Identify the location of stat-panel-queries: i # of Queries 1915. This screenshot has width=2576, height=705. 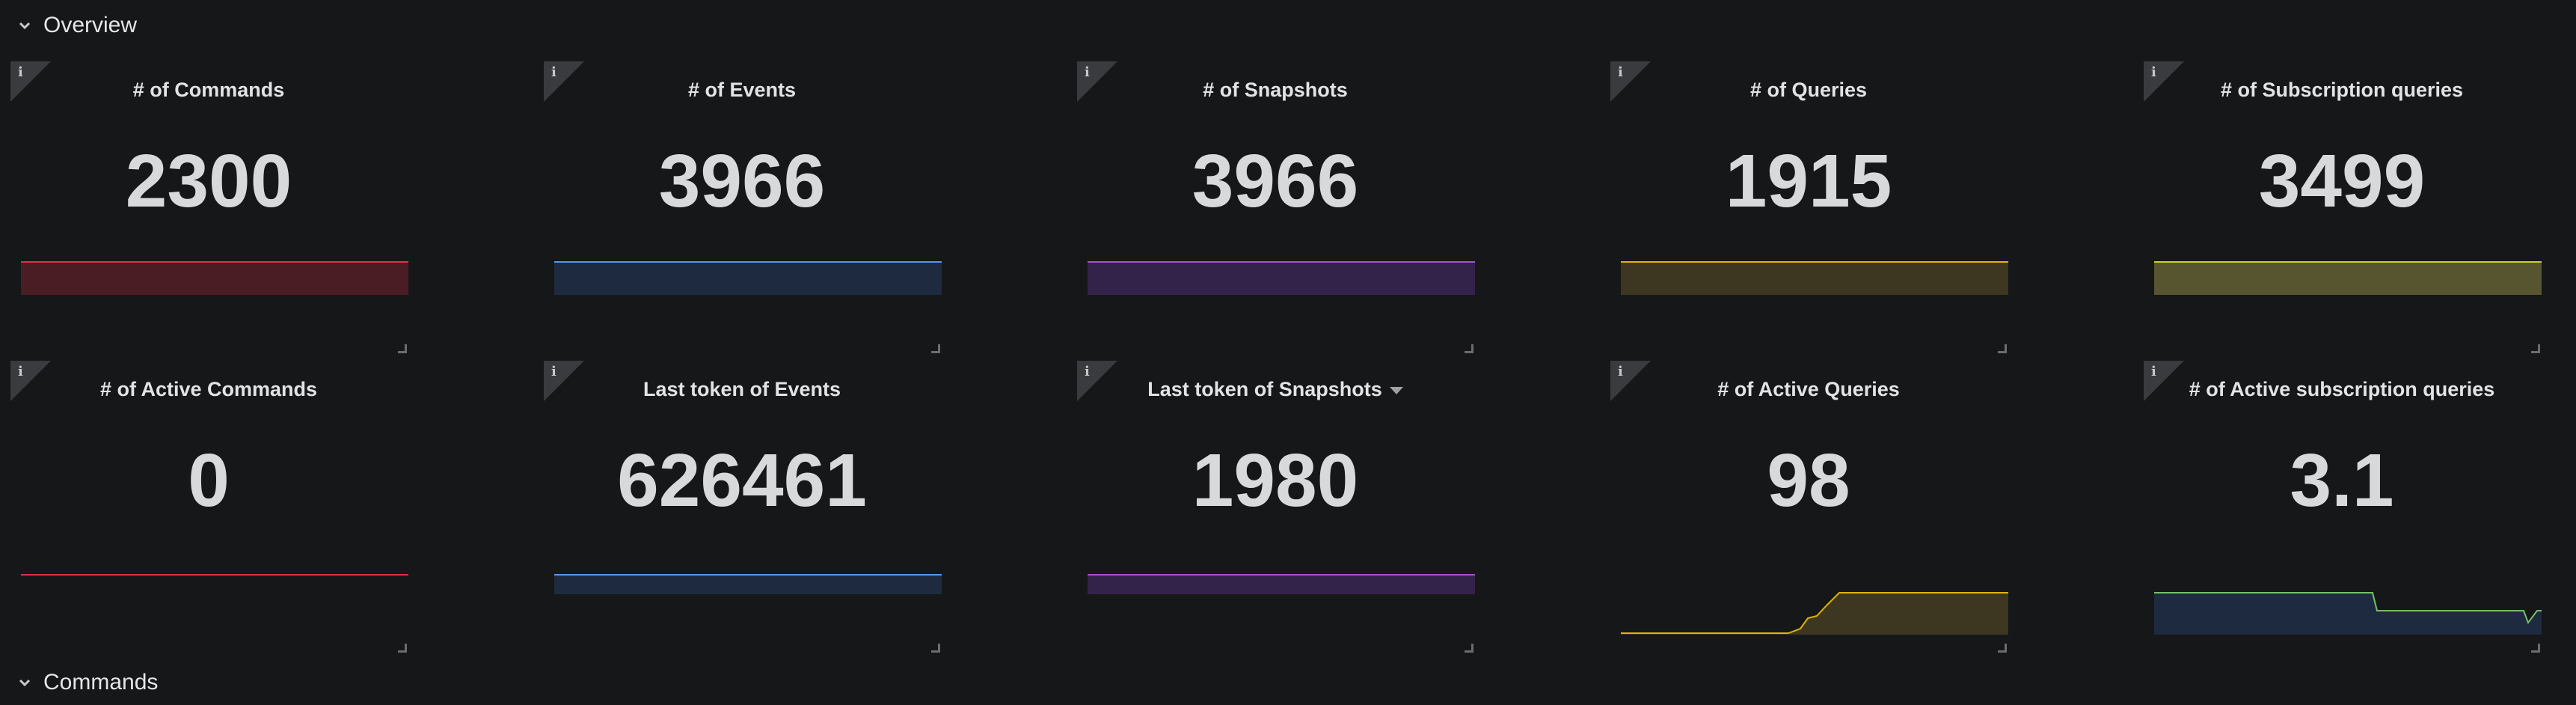
(1809, 207).